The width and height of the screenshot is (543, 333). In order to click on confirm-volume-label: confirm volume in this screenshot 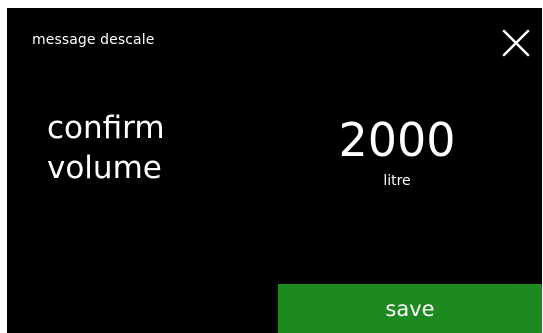, I will do `click(147, 148)`.